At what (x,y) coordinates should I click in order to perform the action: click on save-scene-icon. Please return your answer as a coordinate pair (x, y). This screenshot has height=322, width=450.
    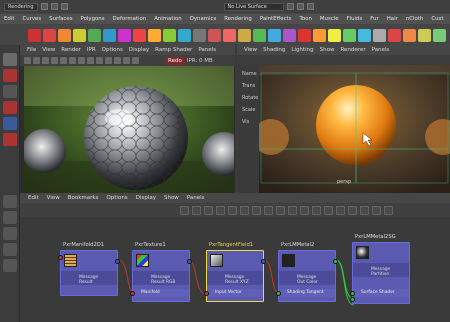
    Looking at the image, I should click on (64, 6).